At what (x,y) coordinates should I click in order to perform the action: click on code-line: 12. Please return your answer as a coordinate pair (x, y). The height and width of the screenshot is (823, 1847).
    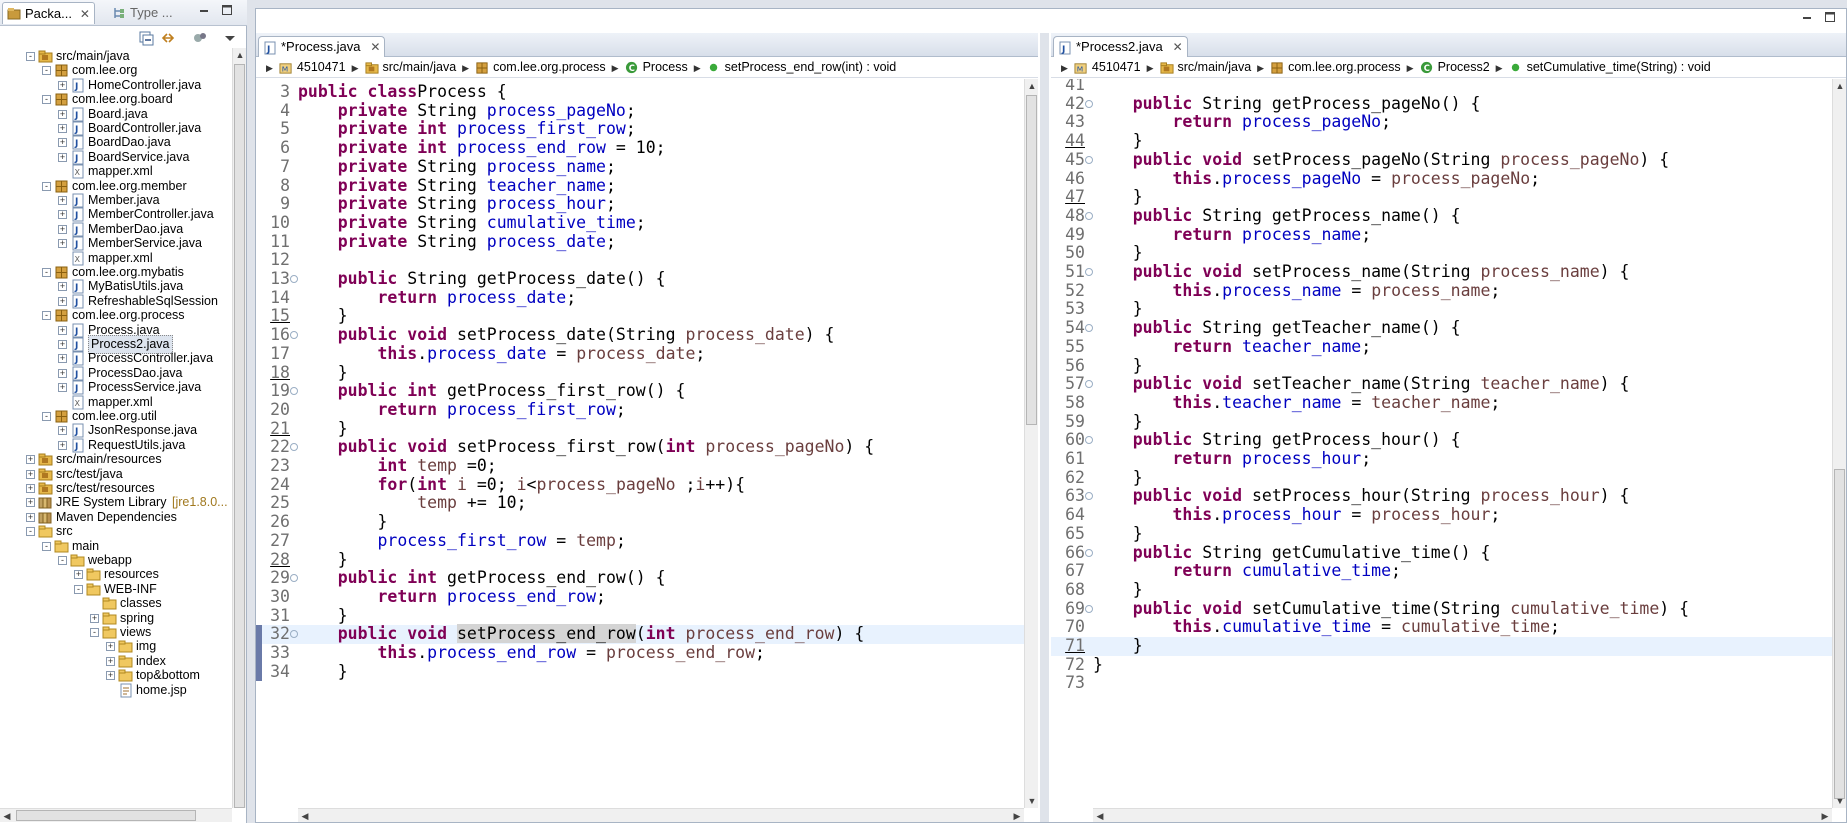
    Looking at the image, I should click on (640, 260).